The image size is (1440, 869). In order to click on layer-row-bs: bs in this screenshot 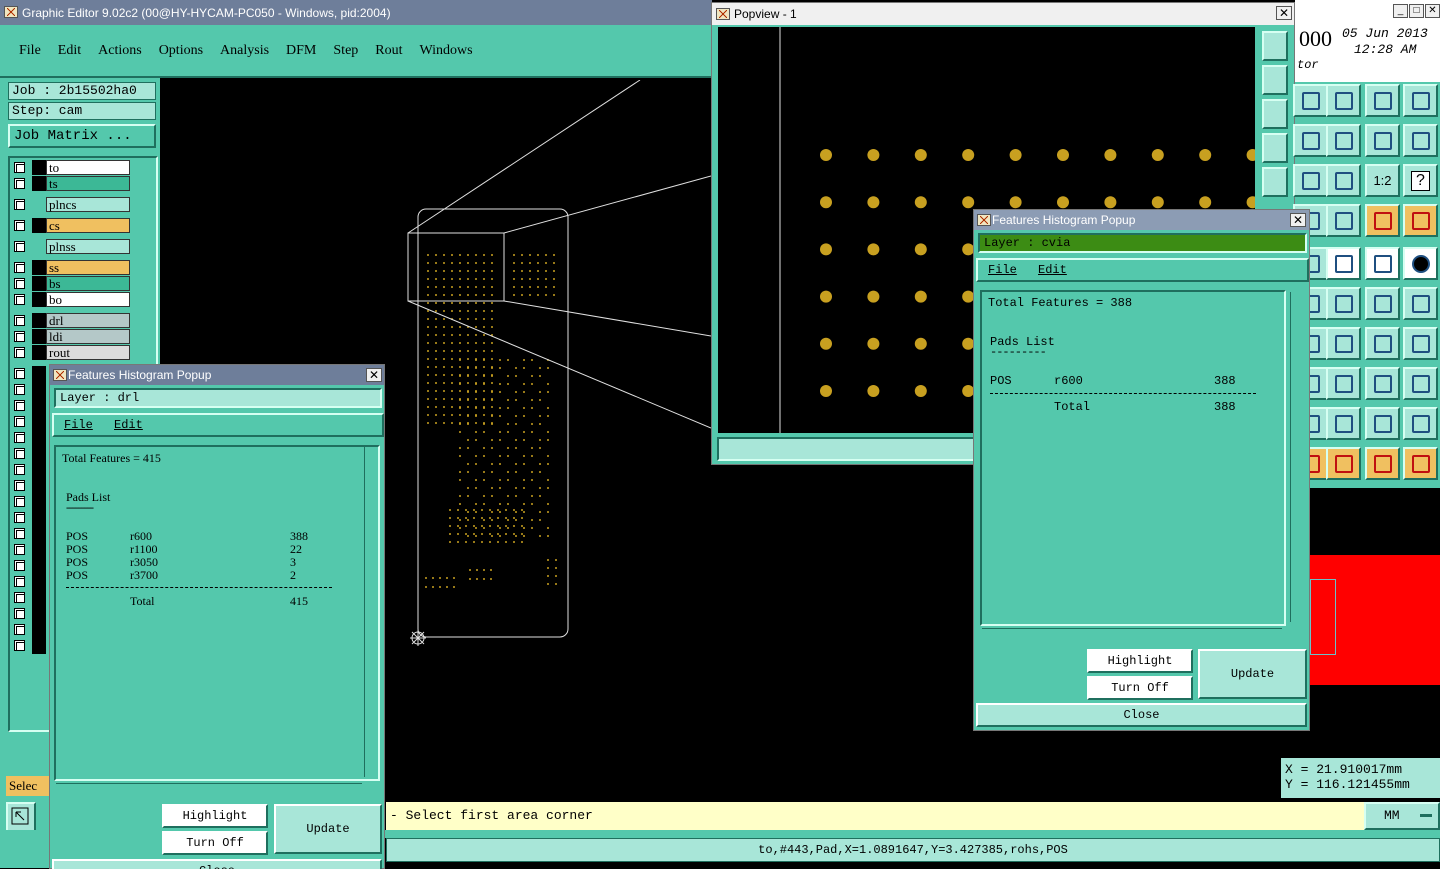, I will do `click(71, 283)`.